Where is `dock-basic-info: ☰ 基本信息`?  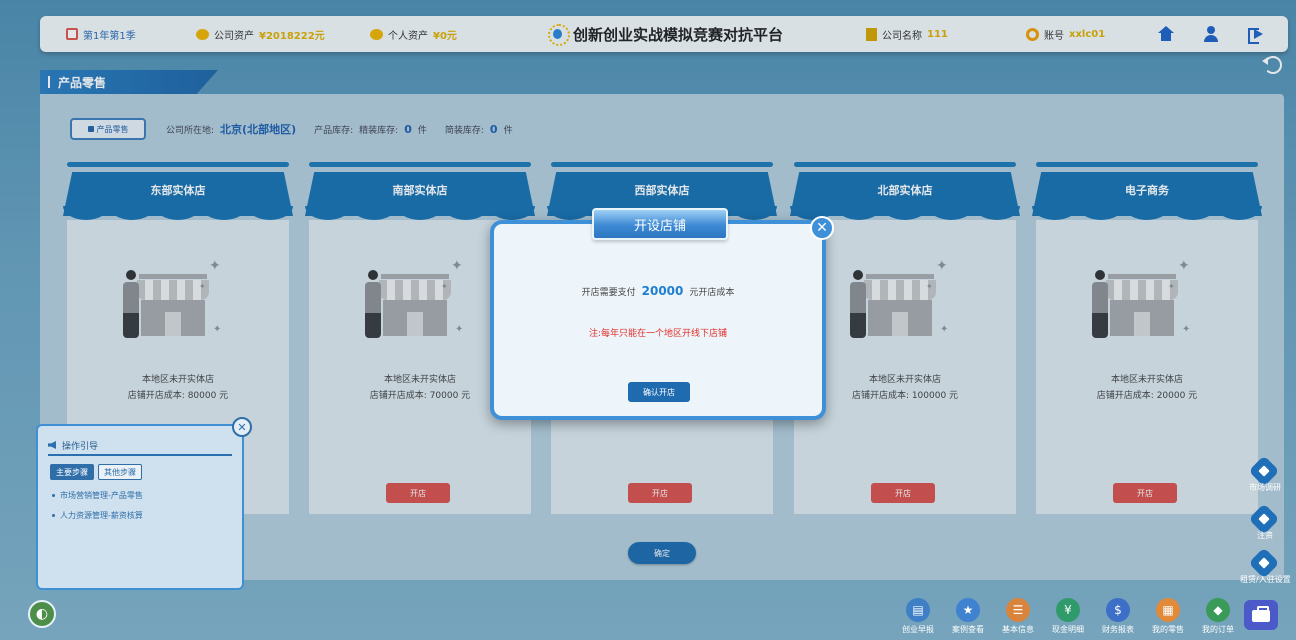 dock-basic-info: ☰ 基本信息 is located at coordinates (1018, 618).